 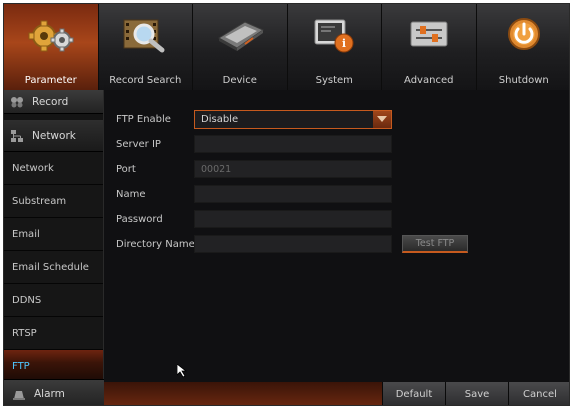 I want to click on server-ip-row: Server IP, so click(x=254, y=144).